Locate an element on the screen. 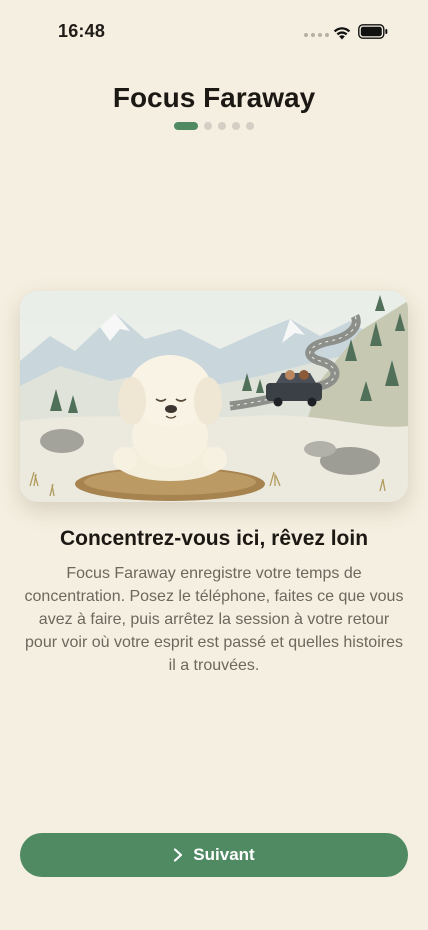 Image resolution: width=428 pixels, height=930 pixels. page-indicator is located at coordinates (214, 126).